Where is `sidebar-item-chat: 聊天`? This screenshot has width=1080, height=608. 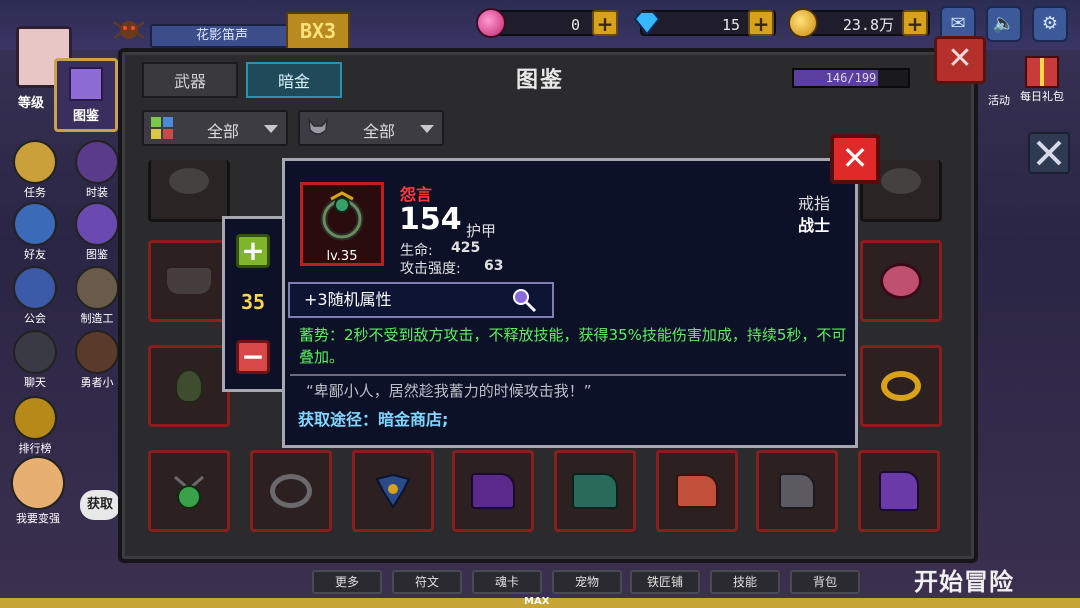
sidebar-item-chat: 聊天 is located at coordinates (35, 360).